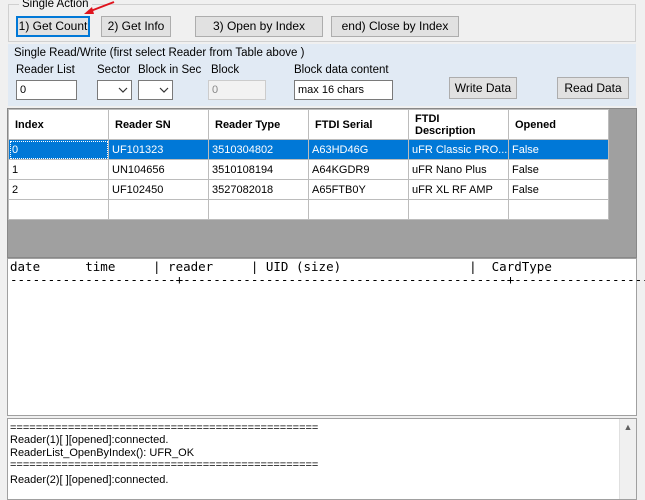  I want to click on table-cell: 2, so click(58, 189).